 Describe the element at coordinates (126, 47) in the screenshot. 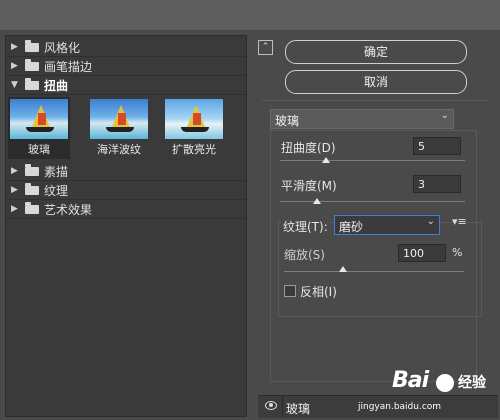

I see `category-stylize: ▶ 风格化` at that location.